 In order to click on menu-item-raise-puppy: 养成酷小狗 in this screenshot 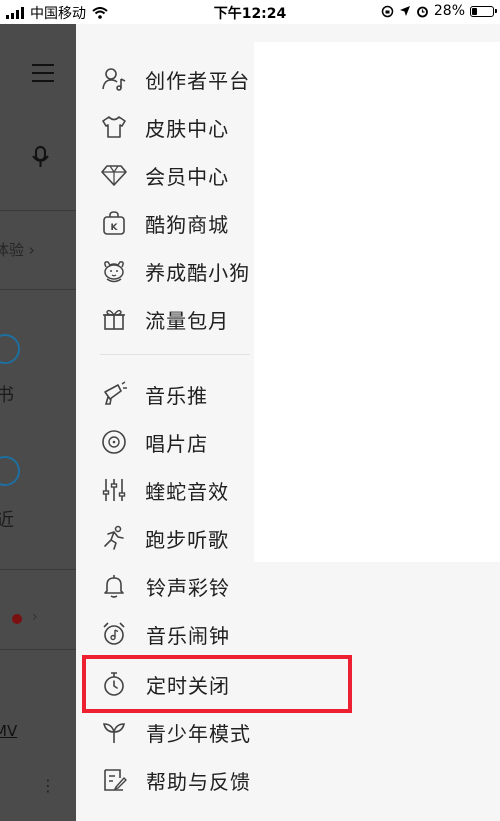, I will do `click(166, 271)`.